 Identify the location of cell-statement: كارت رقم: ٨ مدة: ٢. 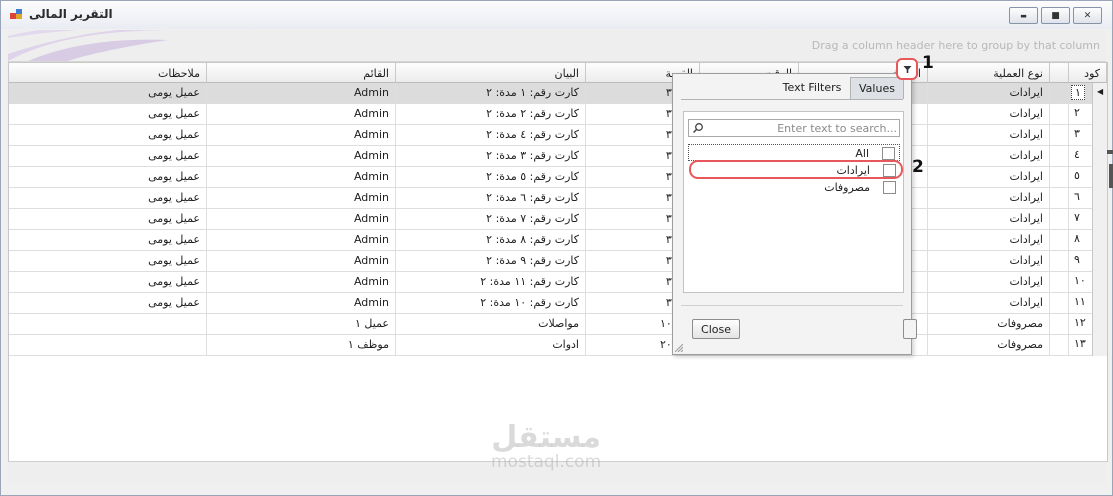
(491, 240).